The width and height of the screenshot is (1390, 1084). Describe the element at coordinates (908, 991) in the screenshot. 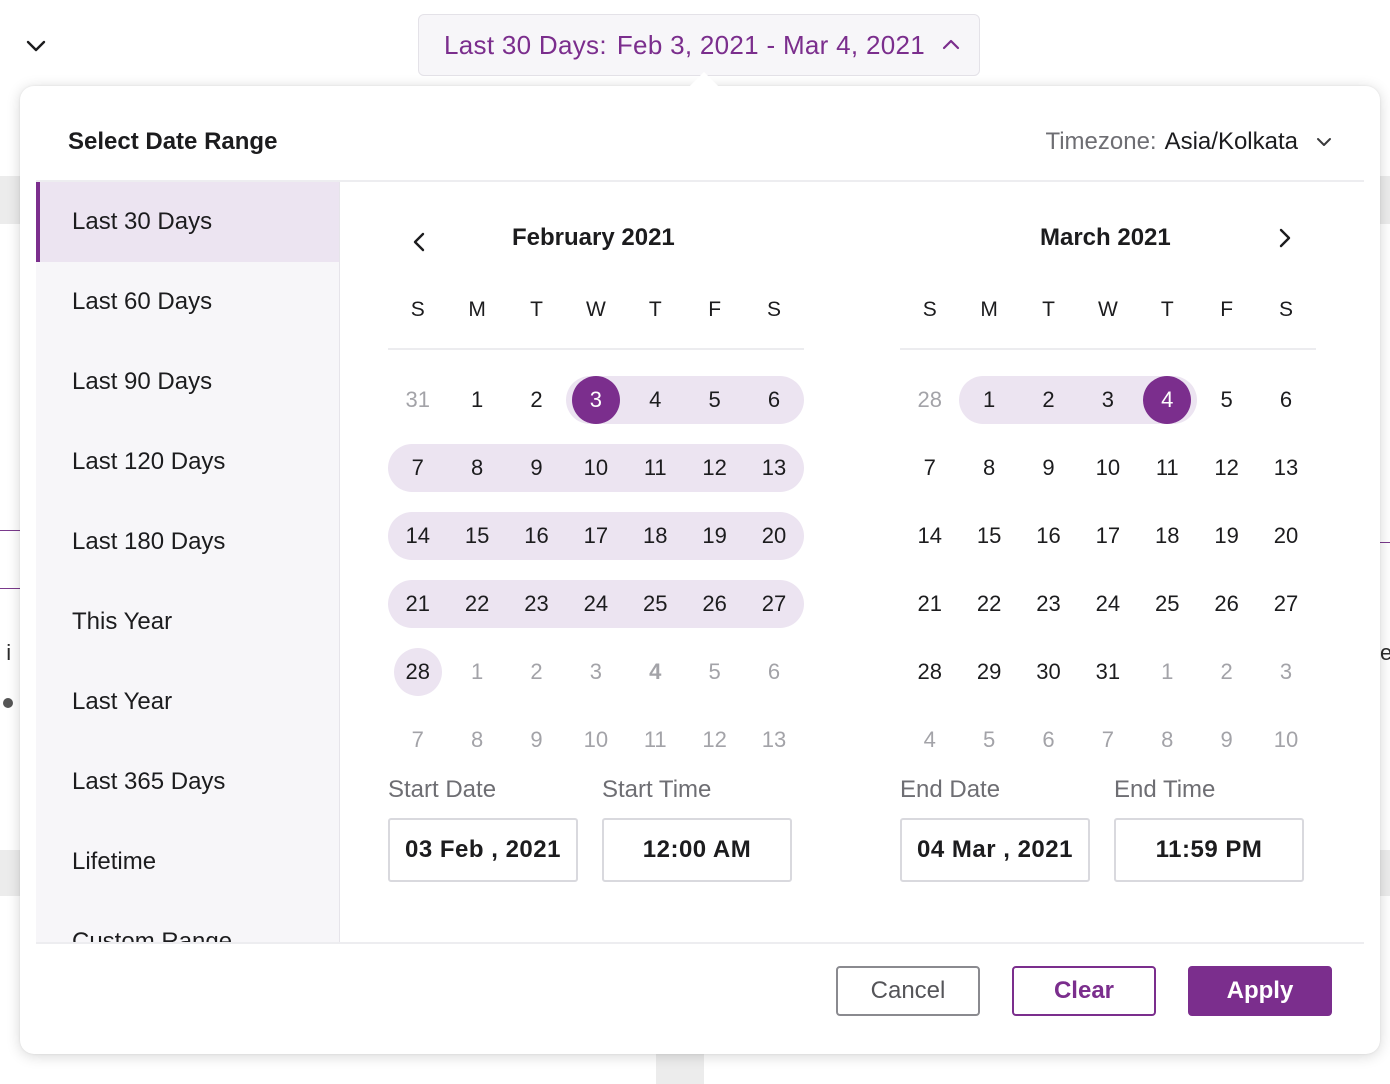

I see `cancel-button: Cancel` at that location.